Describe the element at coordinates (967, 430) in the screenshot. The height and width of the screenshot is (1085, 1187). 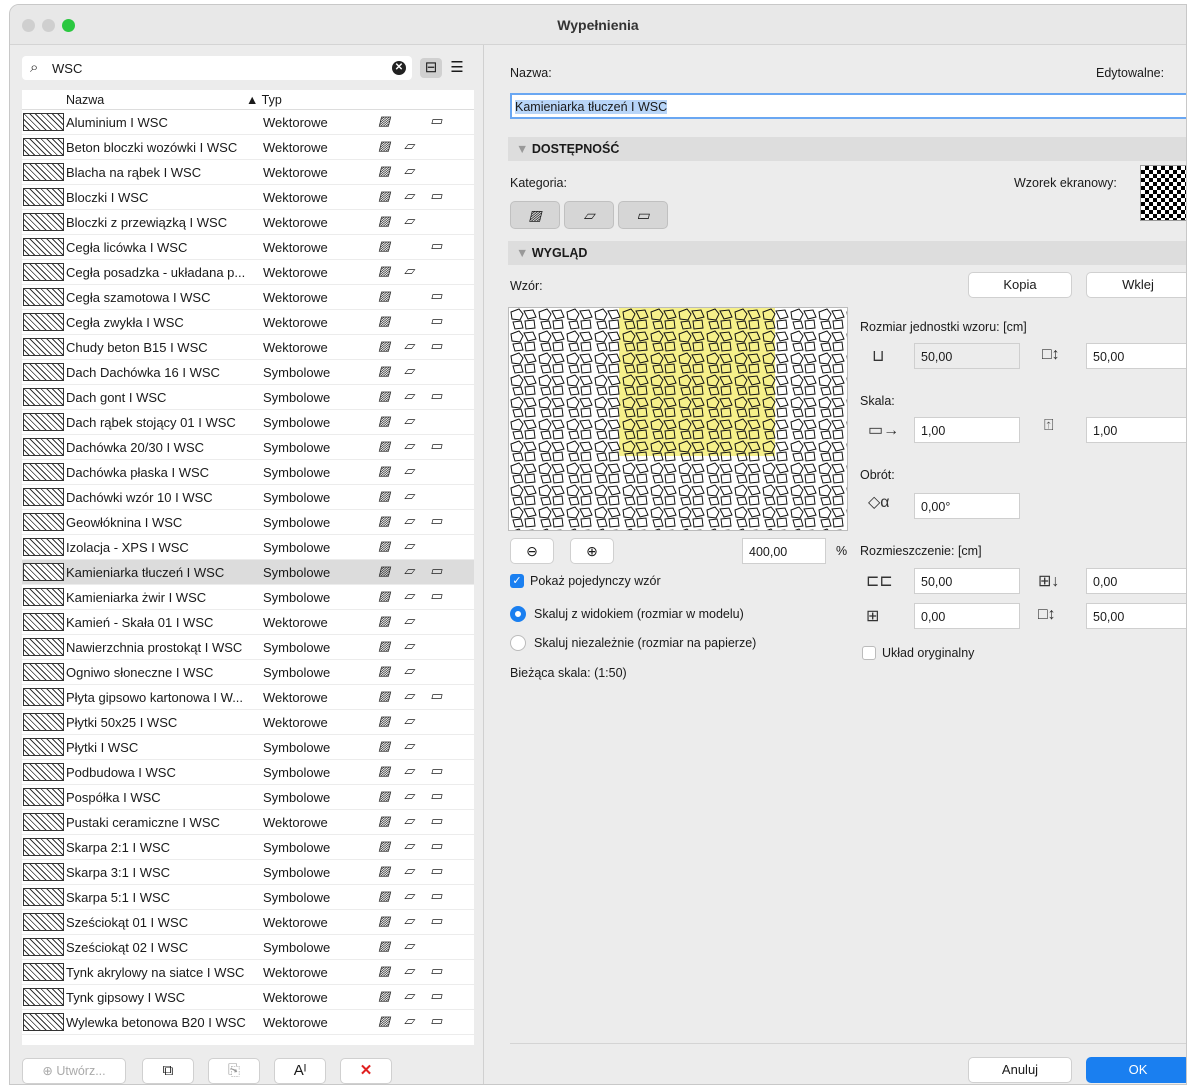
I see `scale-x-input: 1,00` at that location.